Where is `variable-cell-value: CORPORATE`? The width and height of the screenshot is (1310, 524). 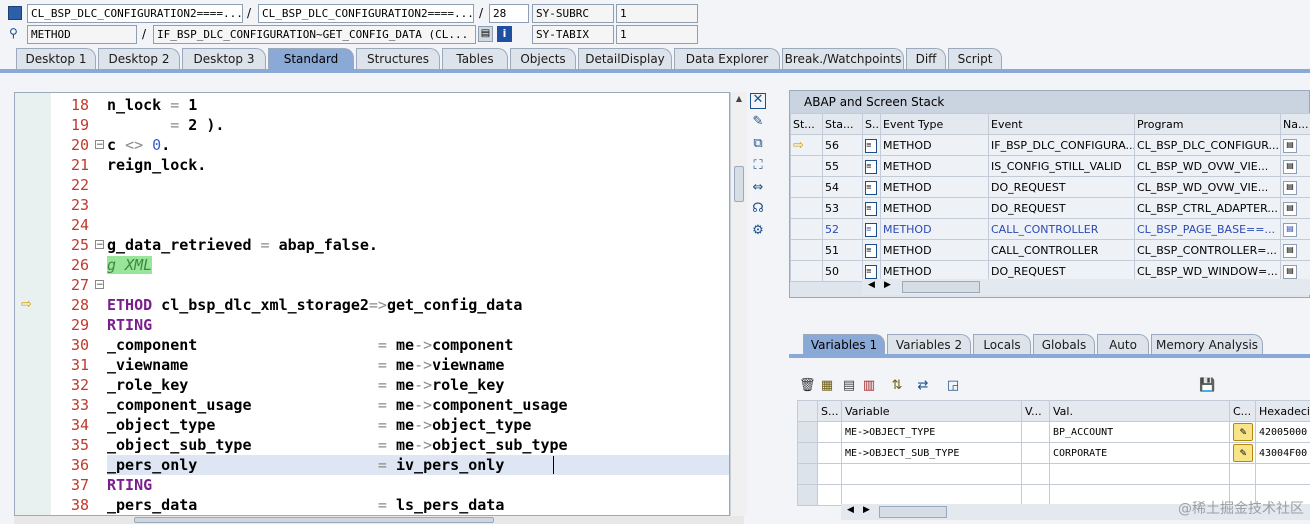 variable-cell-value: CORPORATE is located at coordinates (1139, 453).